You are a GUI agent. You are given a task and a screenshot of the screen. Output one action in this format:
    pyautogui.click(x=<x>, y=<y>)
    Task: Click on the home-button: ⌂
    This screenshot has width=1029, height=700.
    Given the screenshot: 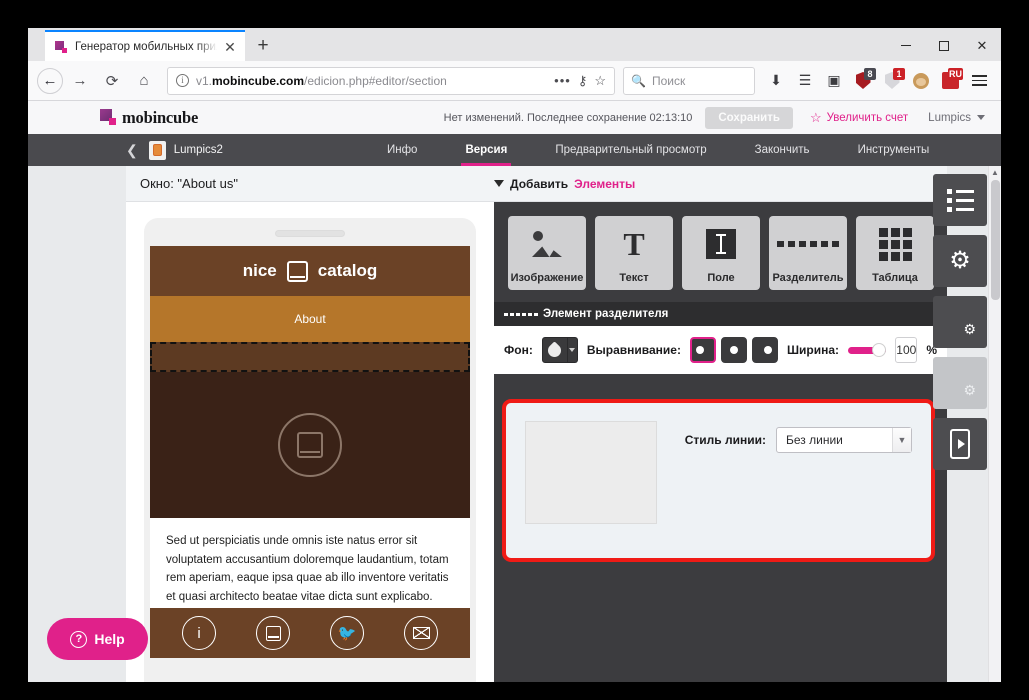 What is the action you would take?
    pyautogui.click(x=144, y=81)
    